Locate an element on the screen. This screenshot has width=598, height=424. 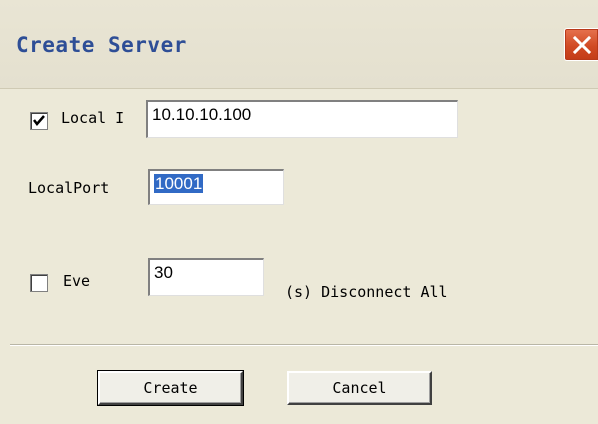
close-button is located at coordinates (581, 44).